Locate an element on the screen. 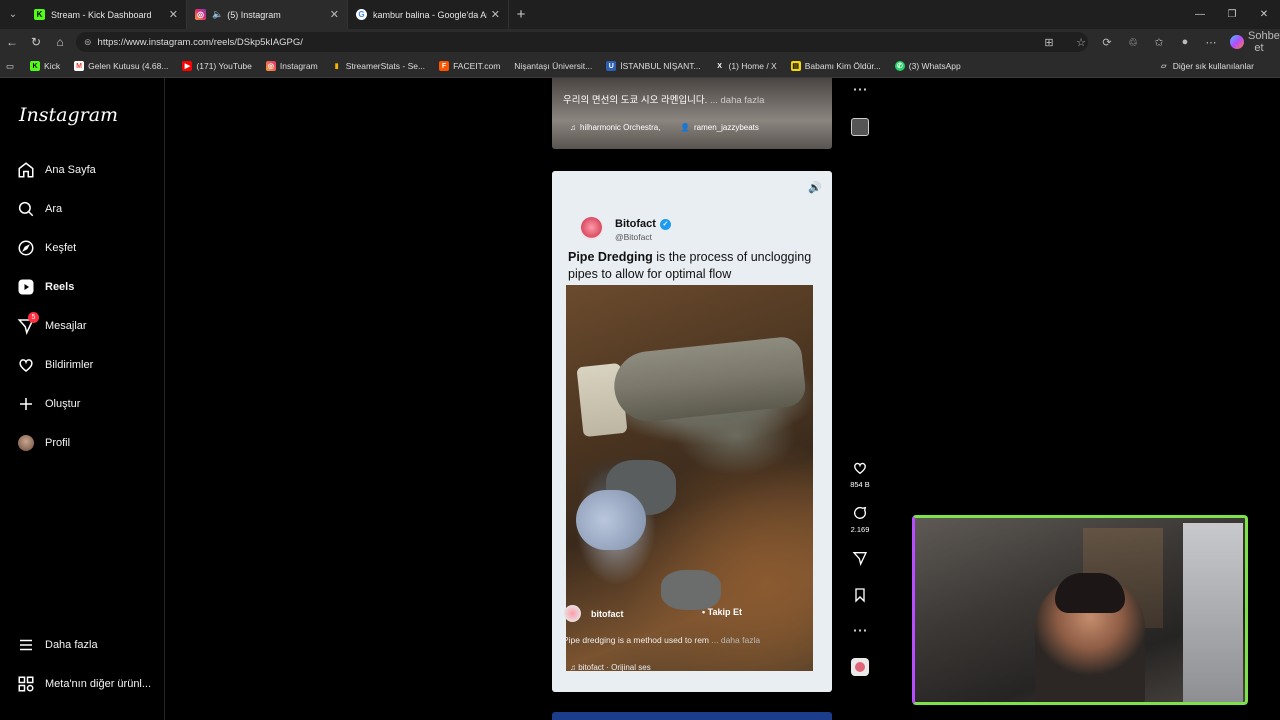  audio-avatar-icon is located at coordinates (860, 667).